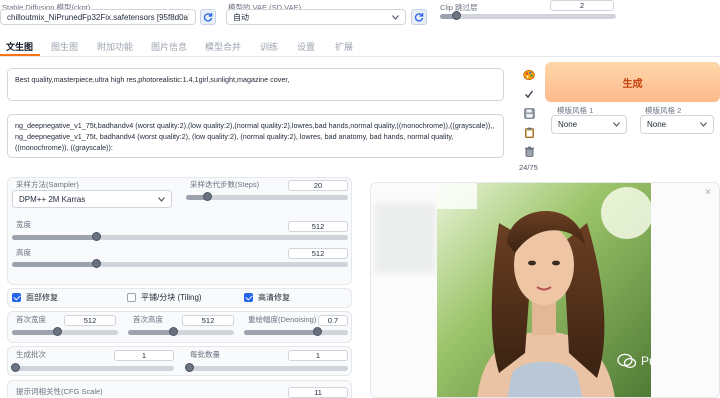  What do you see at coordinates (528, 15) in the screenshot?
I see `clip-skip-slider` at bounding box center [528, 15].